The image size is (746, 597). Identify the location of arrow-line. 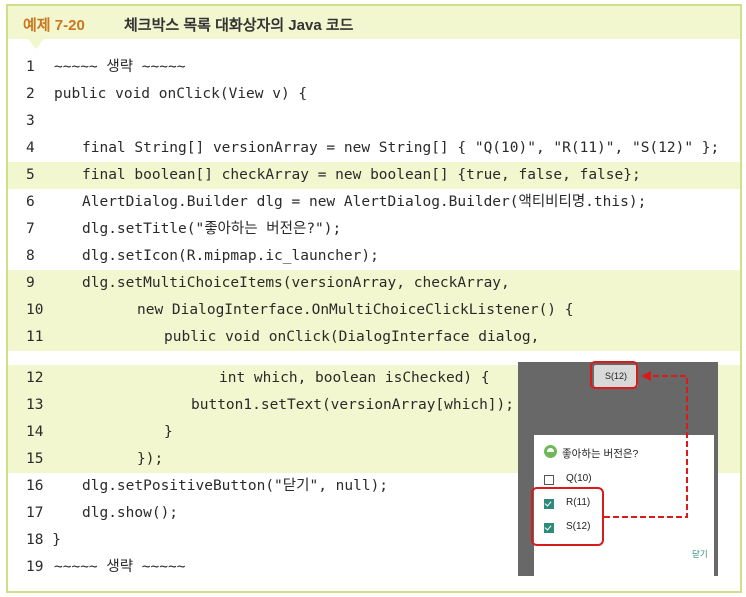
(646, 446).